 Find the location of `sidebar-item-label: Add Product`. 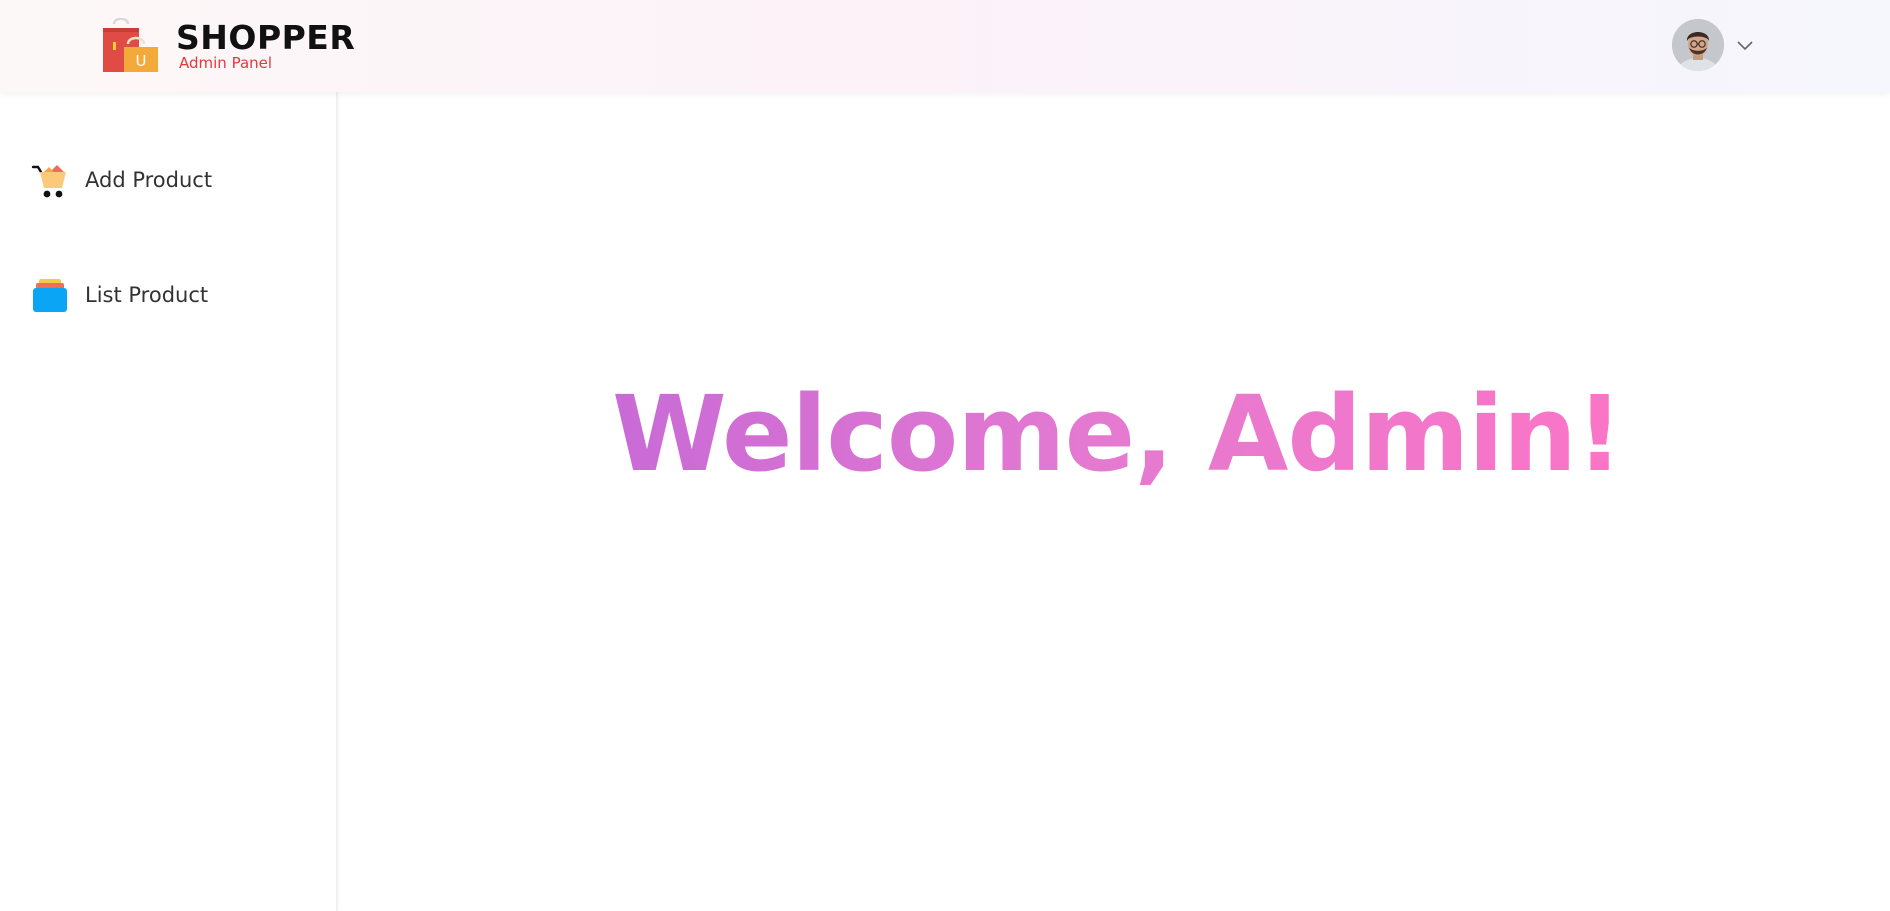

sidebar-item-label: Add Product is located at coordinates (149, 180).